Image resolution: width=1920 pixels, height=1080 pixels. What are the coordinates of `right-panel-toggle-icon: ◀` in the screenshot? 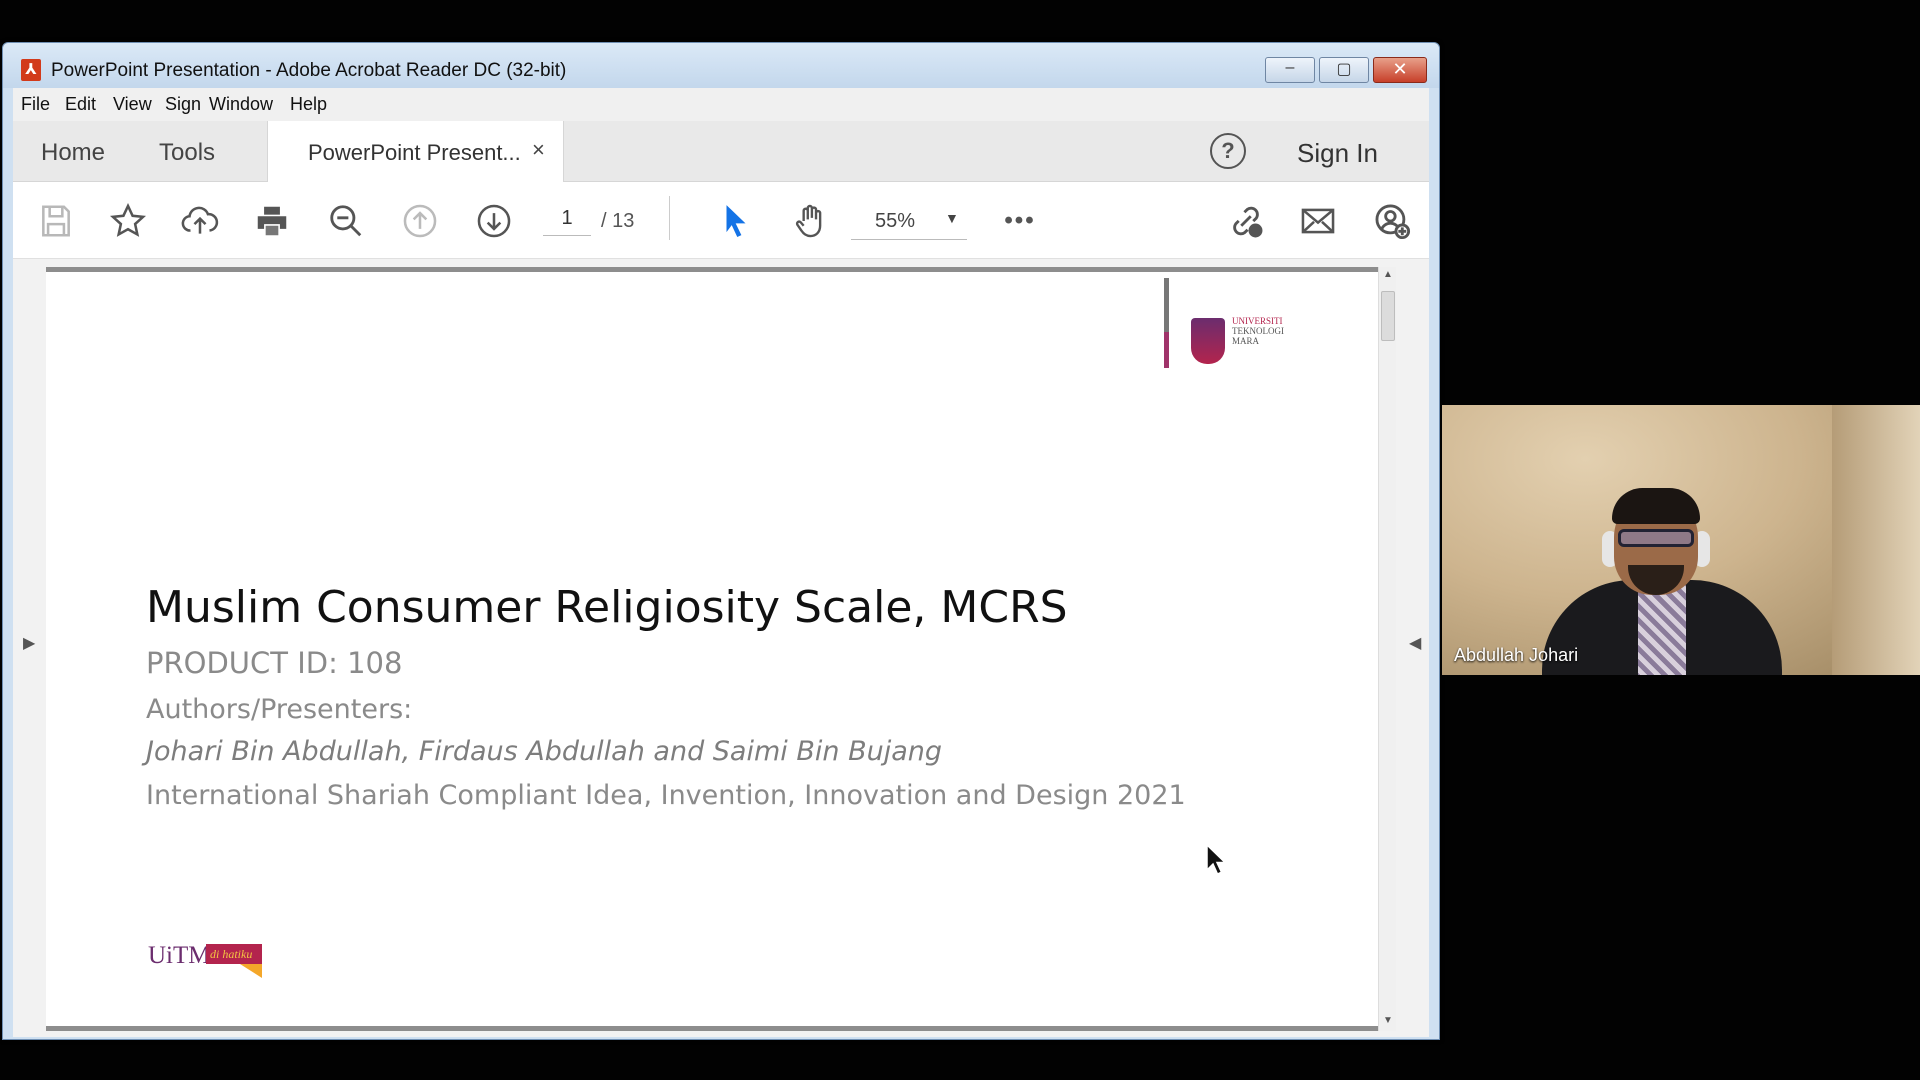 It's located at (1415, 643).